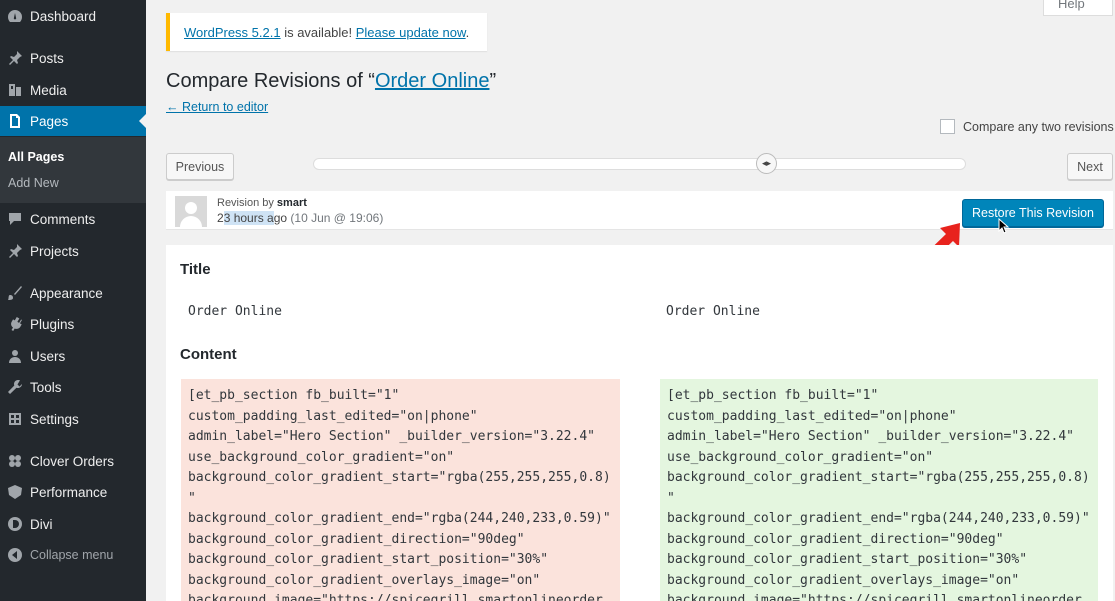  I want to click on author-name: smart, so click(291, 203).